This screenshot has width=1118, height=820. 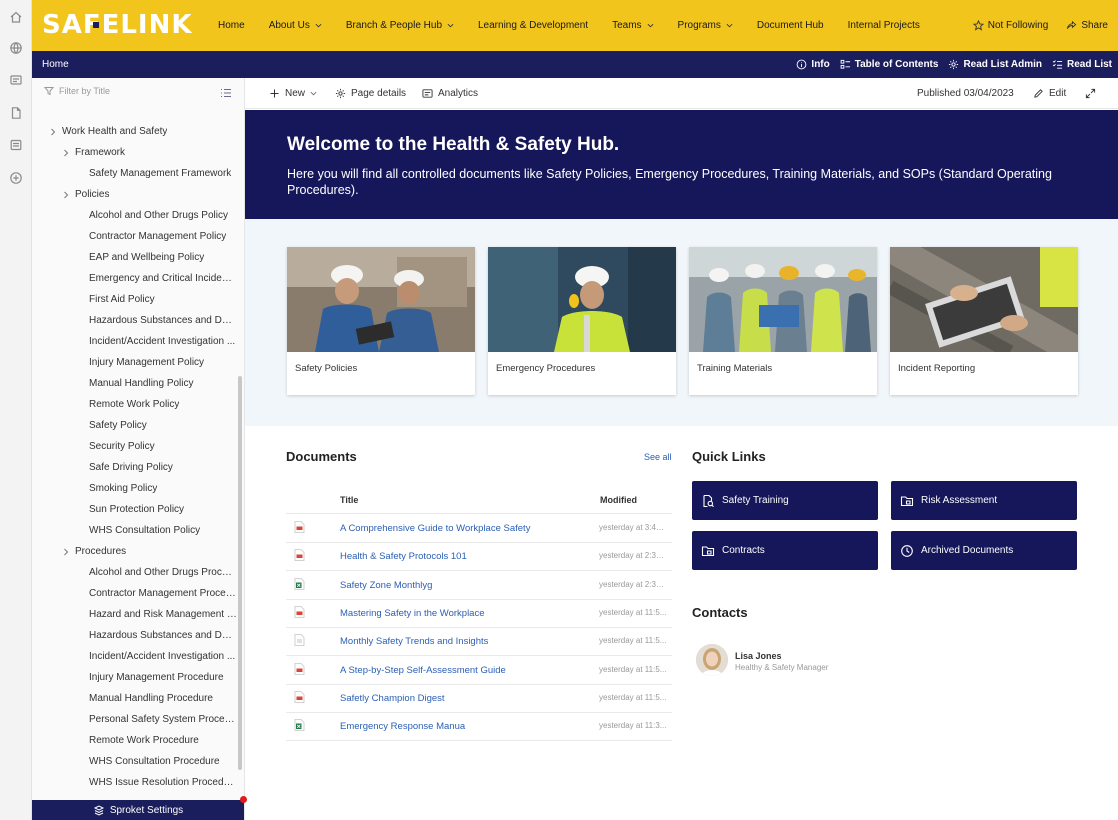 I want to click on quick-link-contracts: Contracts, so click(x=785, y=550).